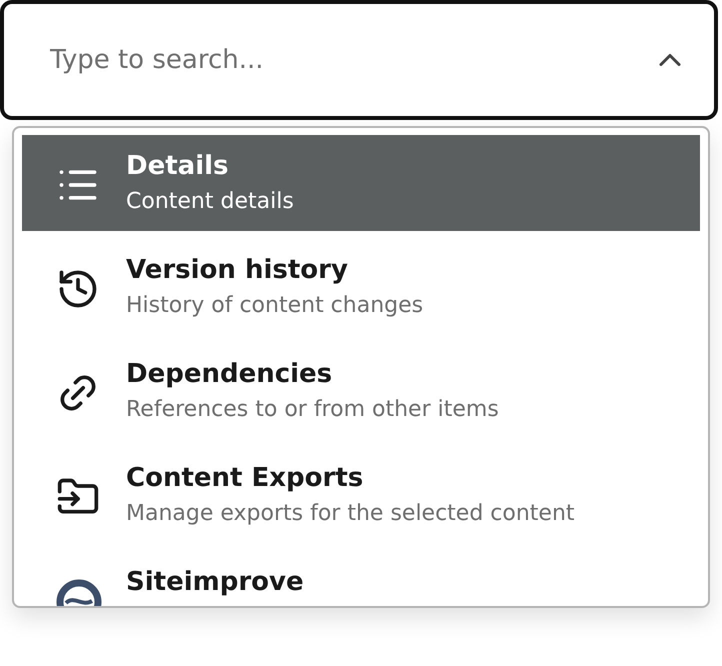  What do you see at coordinates (361, 183) in the screenshot?
I see `menu-item: Details Content details` at bounding box center [361, 183].